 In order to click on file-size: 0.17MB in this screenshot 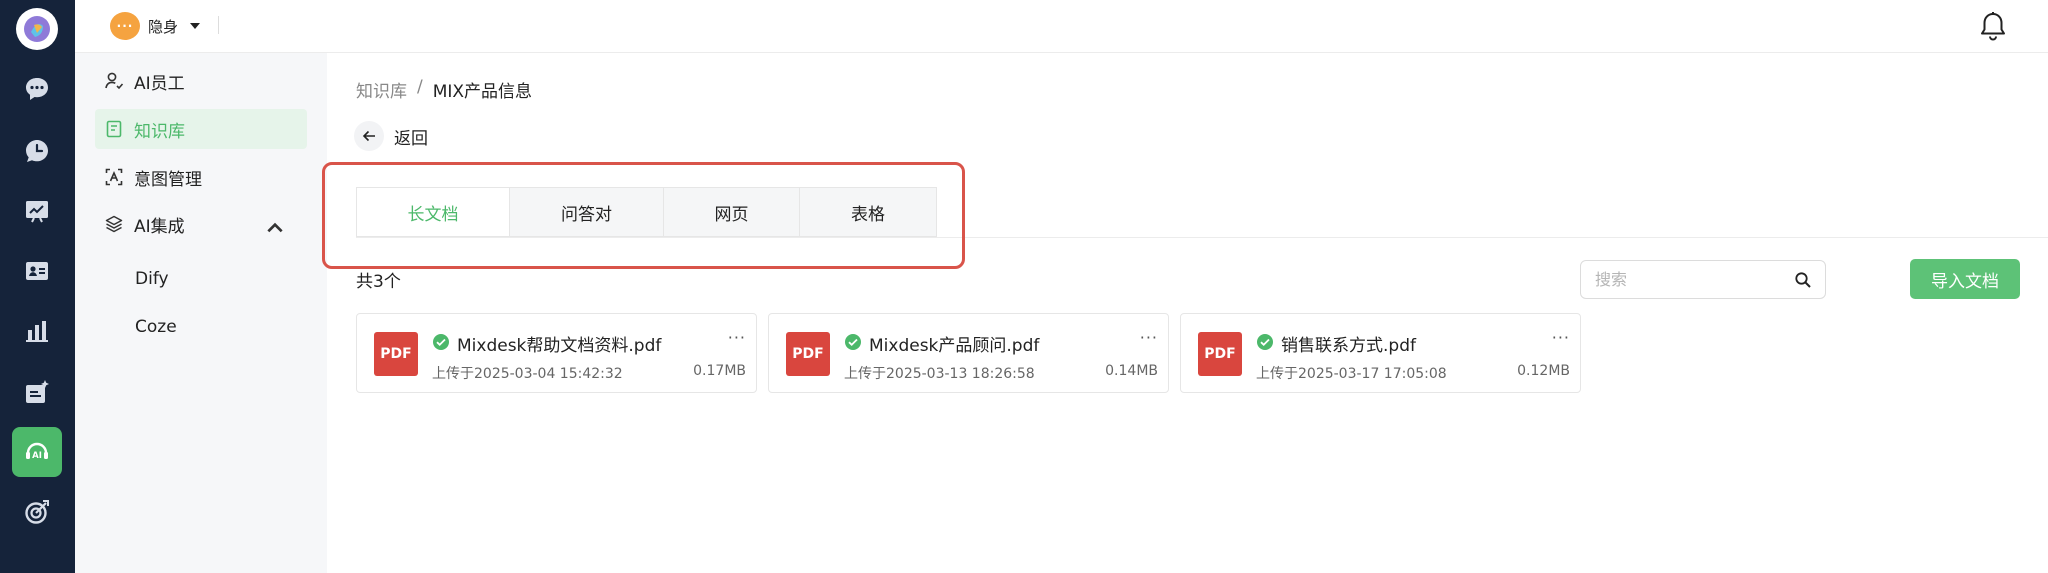, I will do `click(719, 371)`.